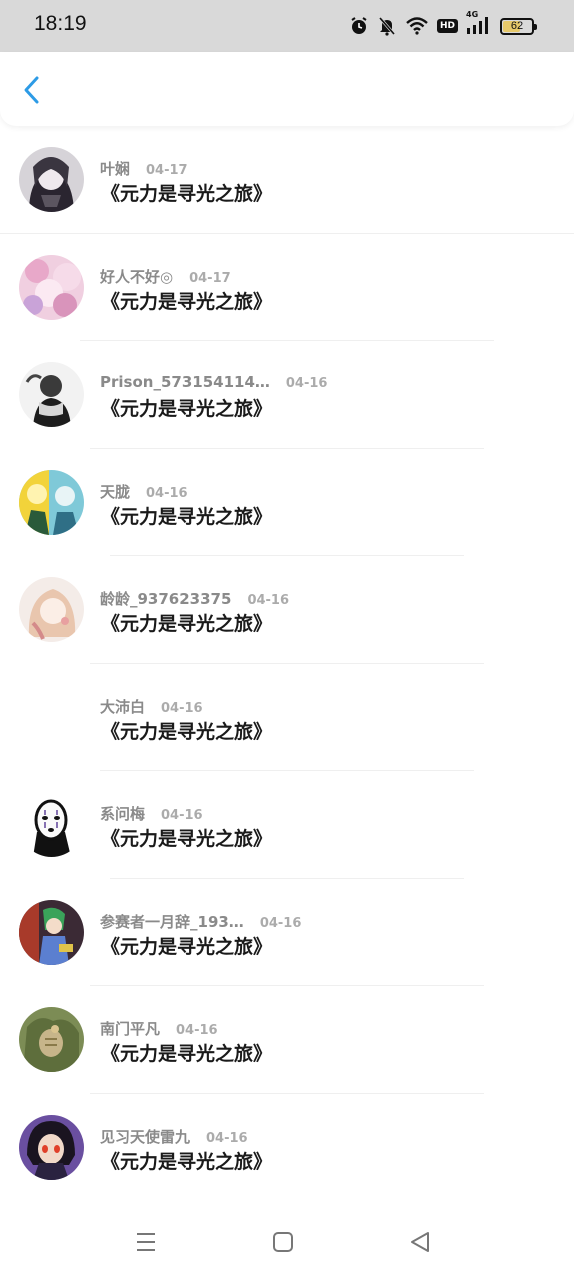 The image size is (574, 1280). I want to click on back-button, so click(31, 92).